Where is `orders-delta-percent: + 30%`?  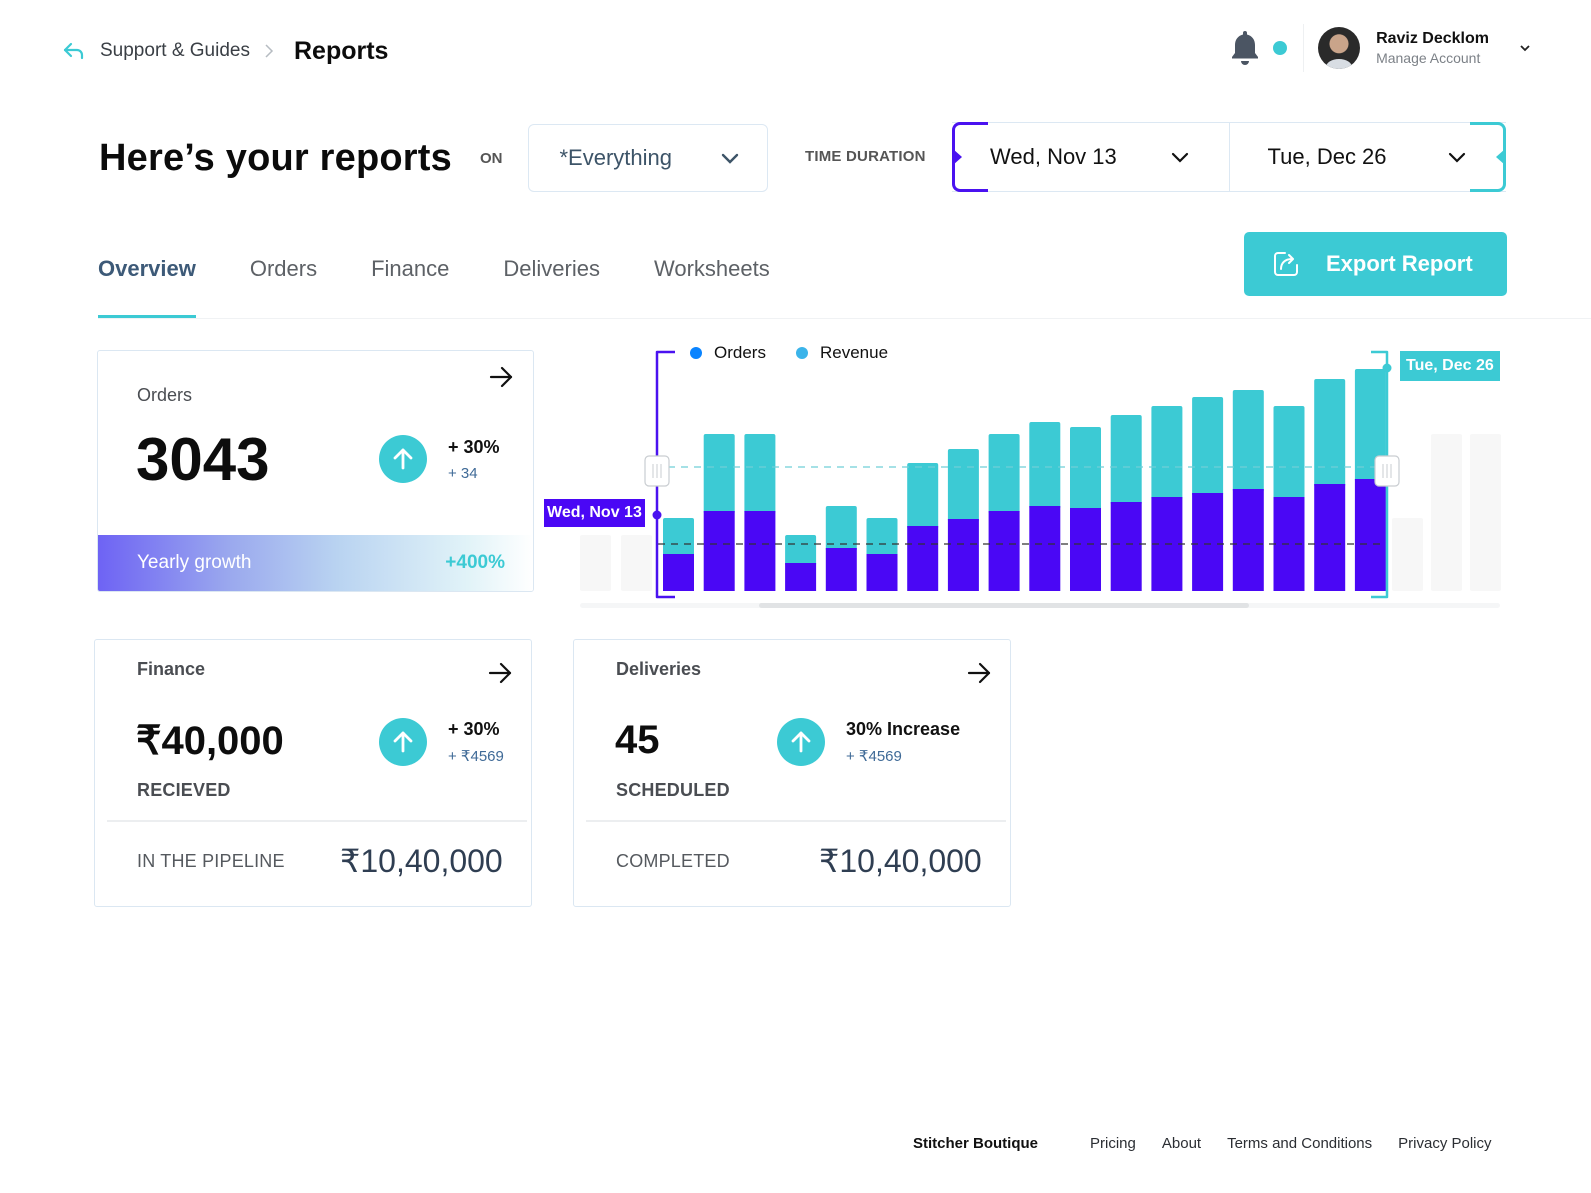
orders-delta-percent: + 30% is located at coordinates (474, 447).